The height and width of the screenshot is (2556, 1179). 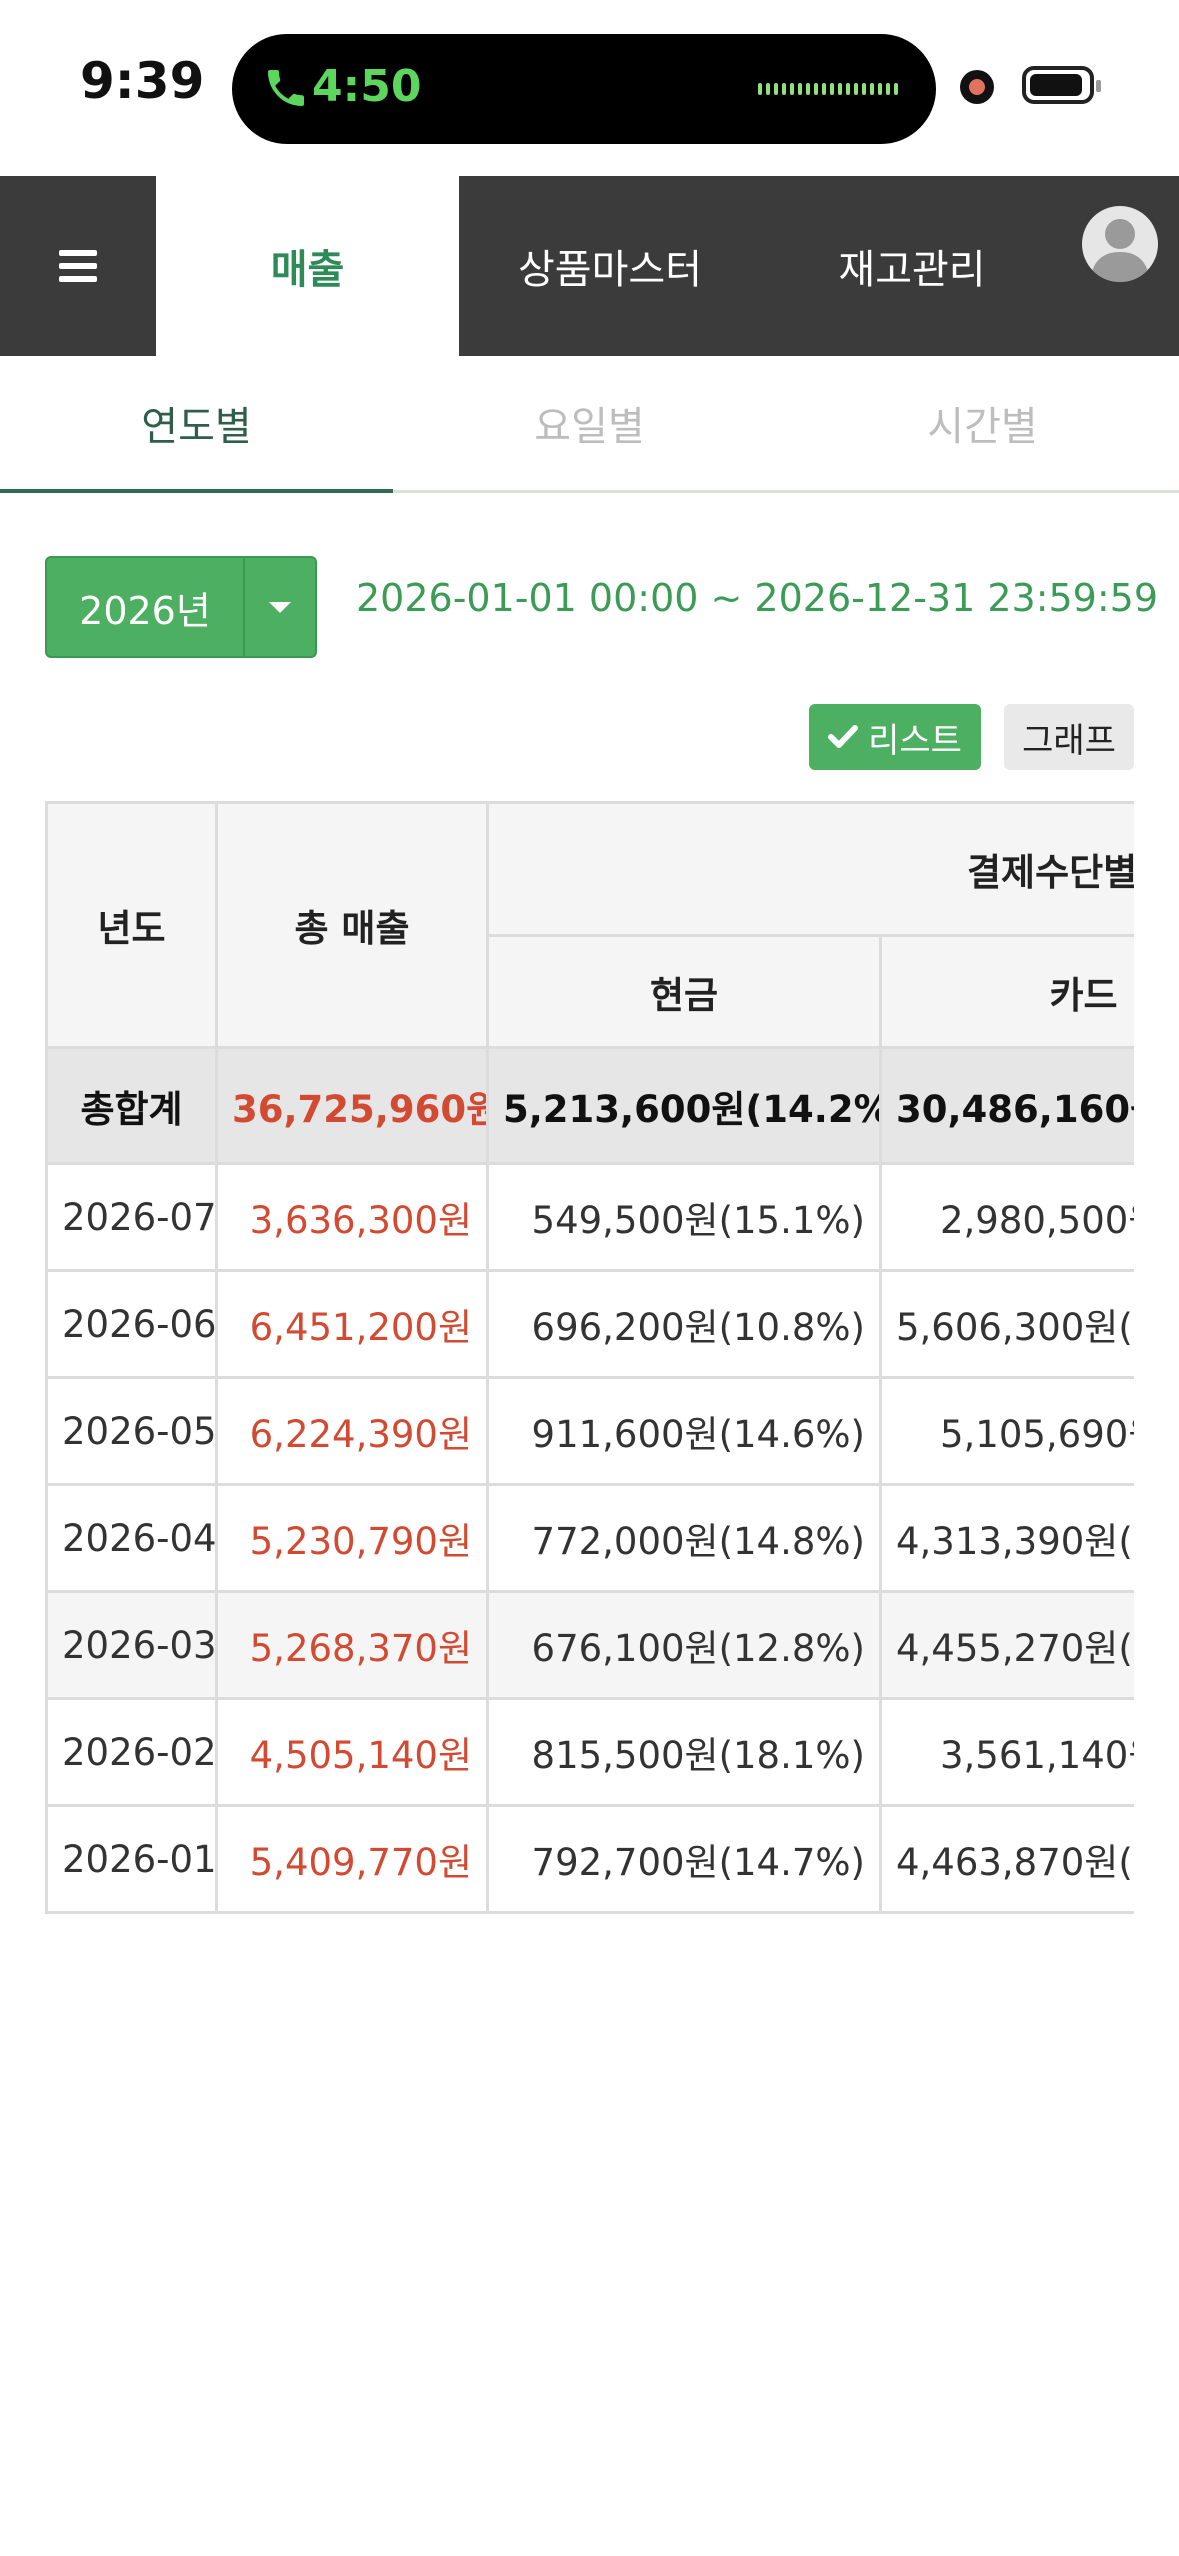 What do you see at coordinates (1006, 1217) in the screenshot?
I see `row-card: 2,980,500원` at bounding box center [1006, 1217].